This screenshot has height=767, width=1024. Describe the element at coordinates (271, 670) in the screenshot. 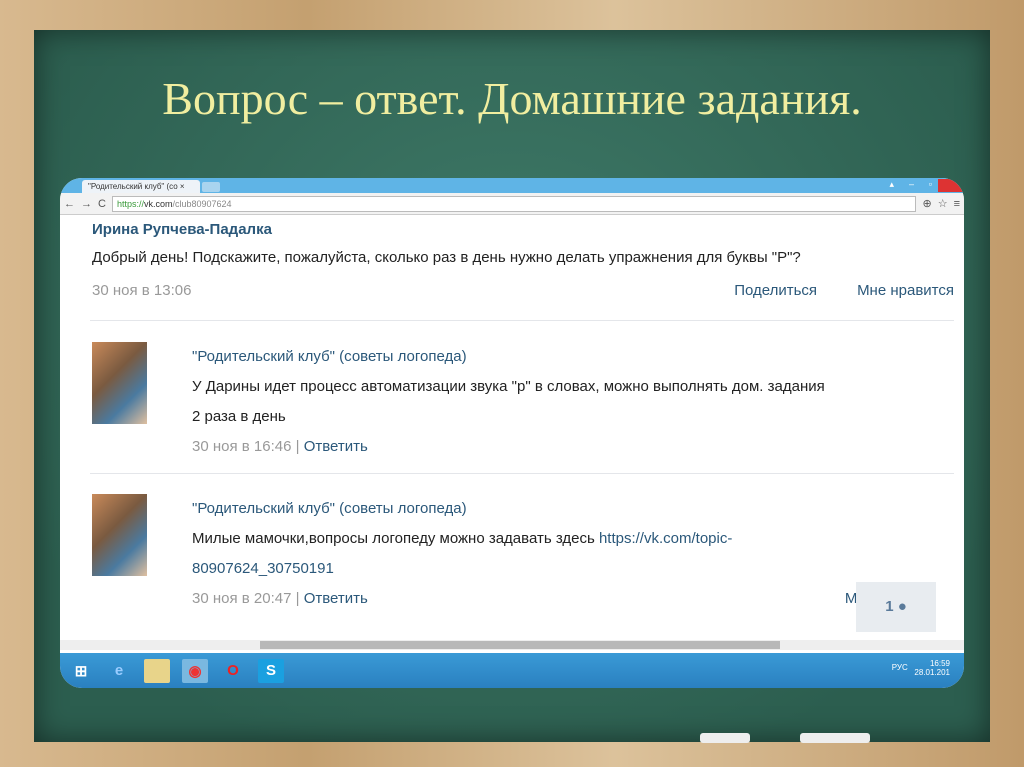

I see `skype-icon: S` at that location.